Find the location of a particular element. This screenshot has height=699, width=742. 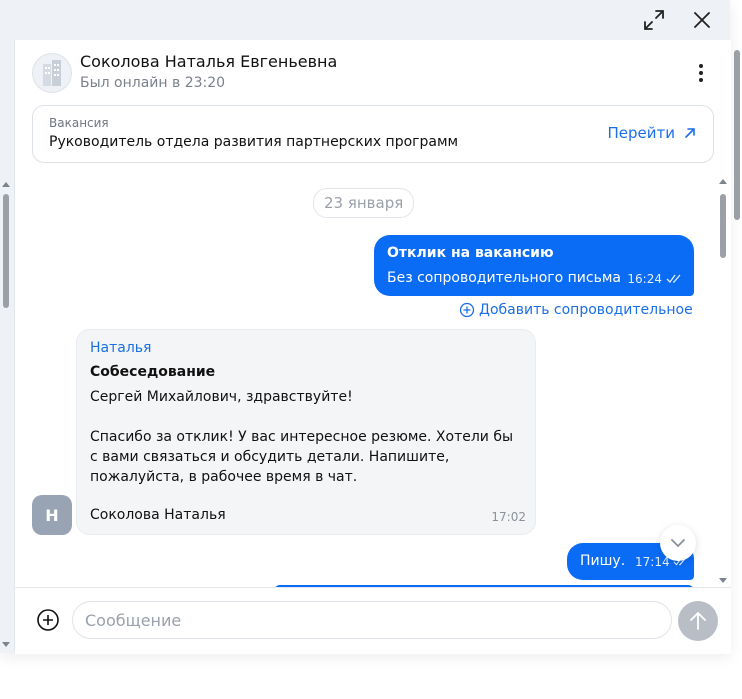

message-signature: Соколова Наталья is located at coordinates (158, 515).